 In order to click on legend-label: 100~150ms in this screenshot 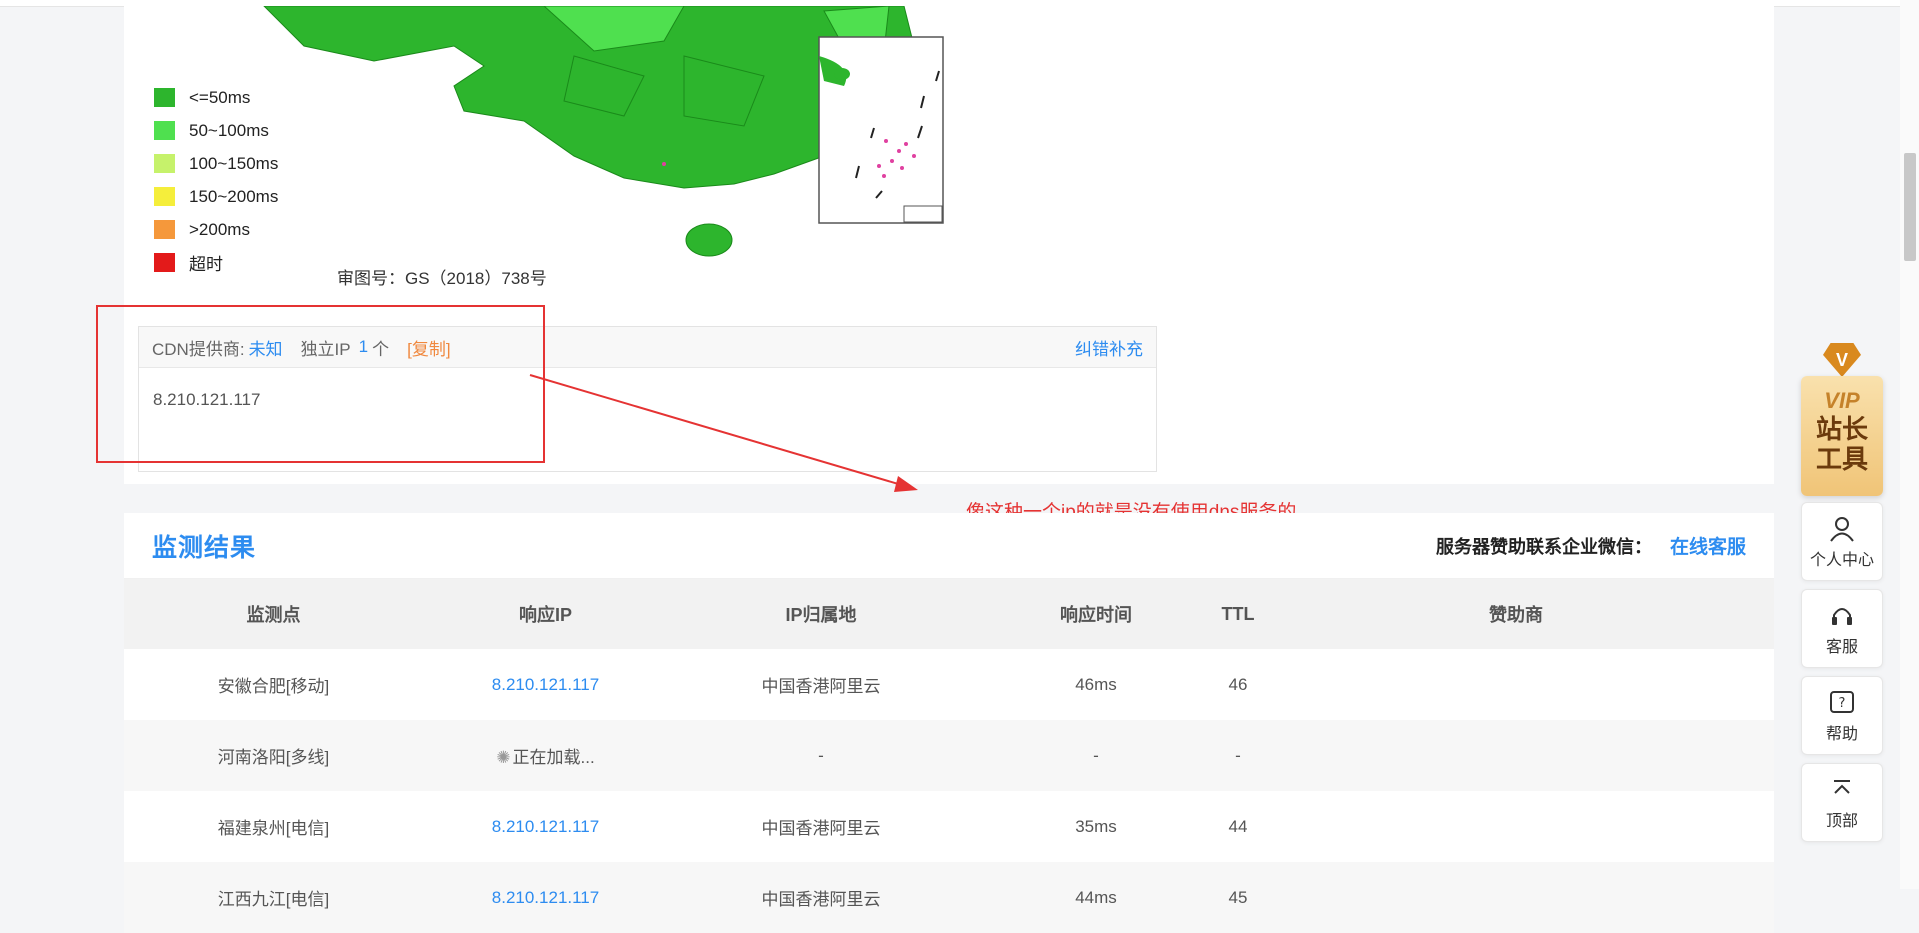, I will do `click(234, 163)`.